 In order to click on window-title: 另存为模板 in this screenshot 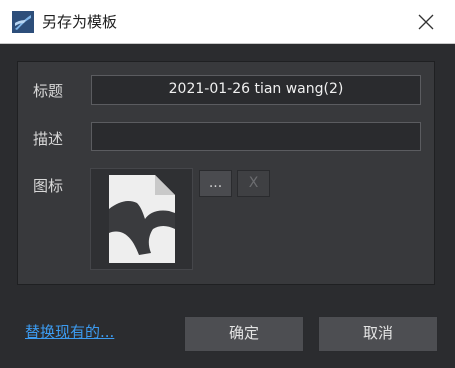, I will do `click(80, 22)`.